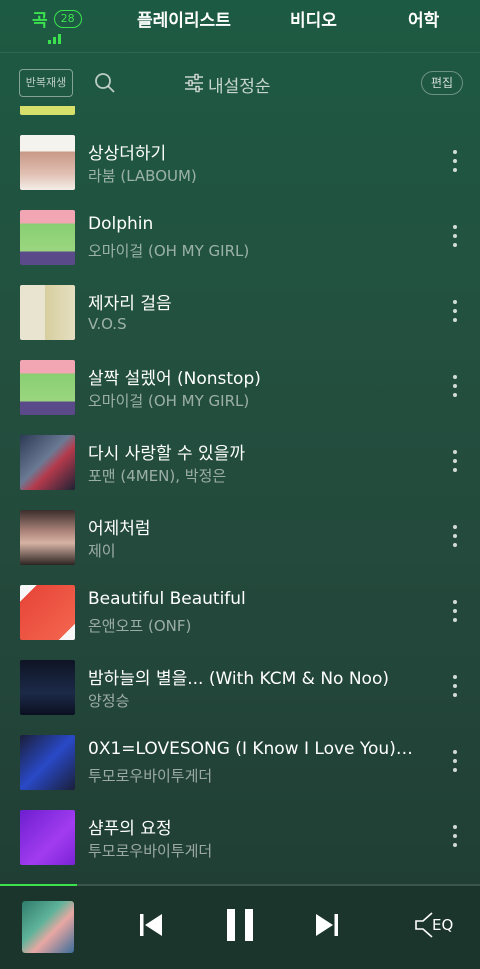  Describe the element at coordinates (238, 679) in the screenshot. I see `song-title: 밤하늘의 별을... (With KCM & No Noo)` at that location.